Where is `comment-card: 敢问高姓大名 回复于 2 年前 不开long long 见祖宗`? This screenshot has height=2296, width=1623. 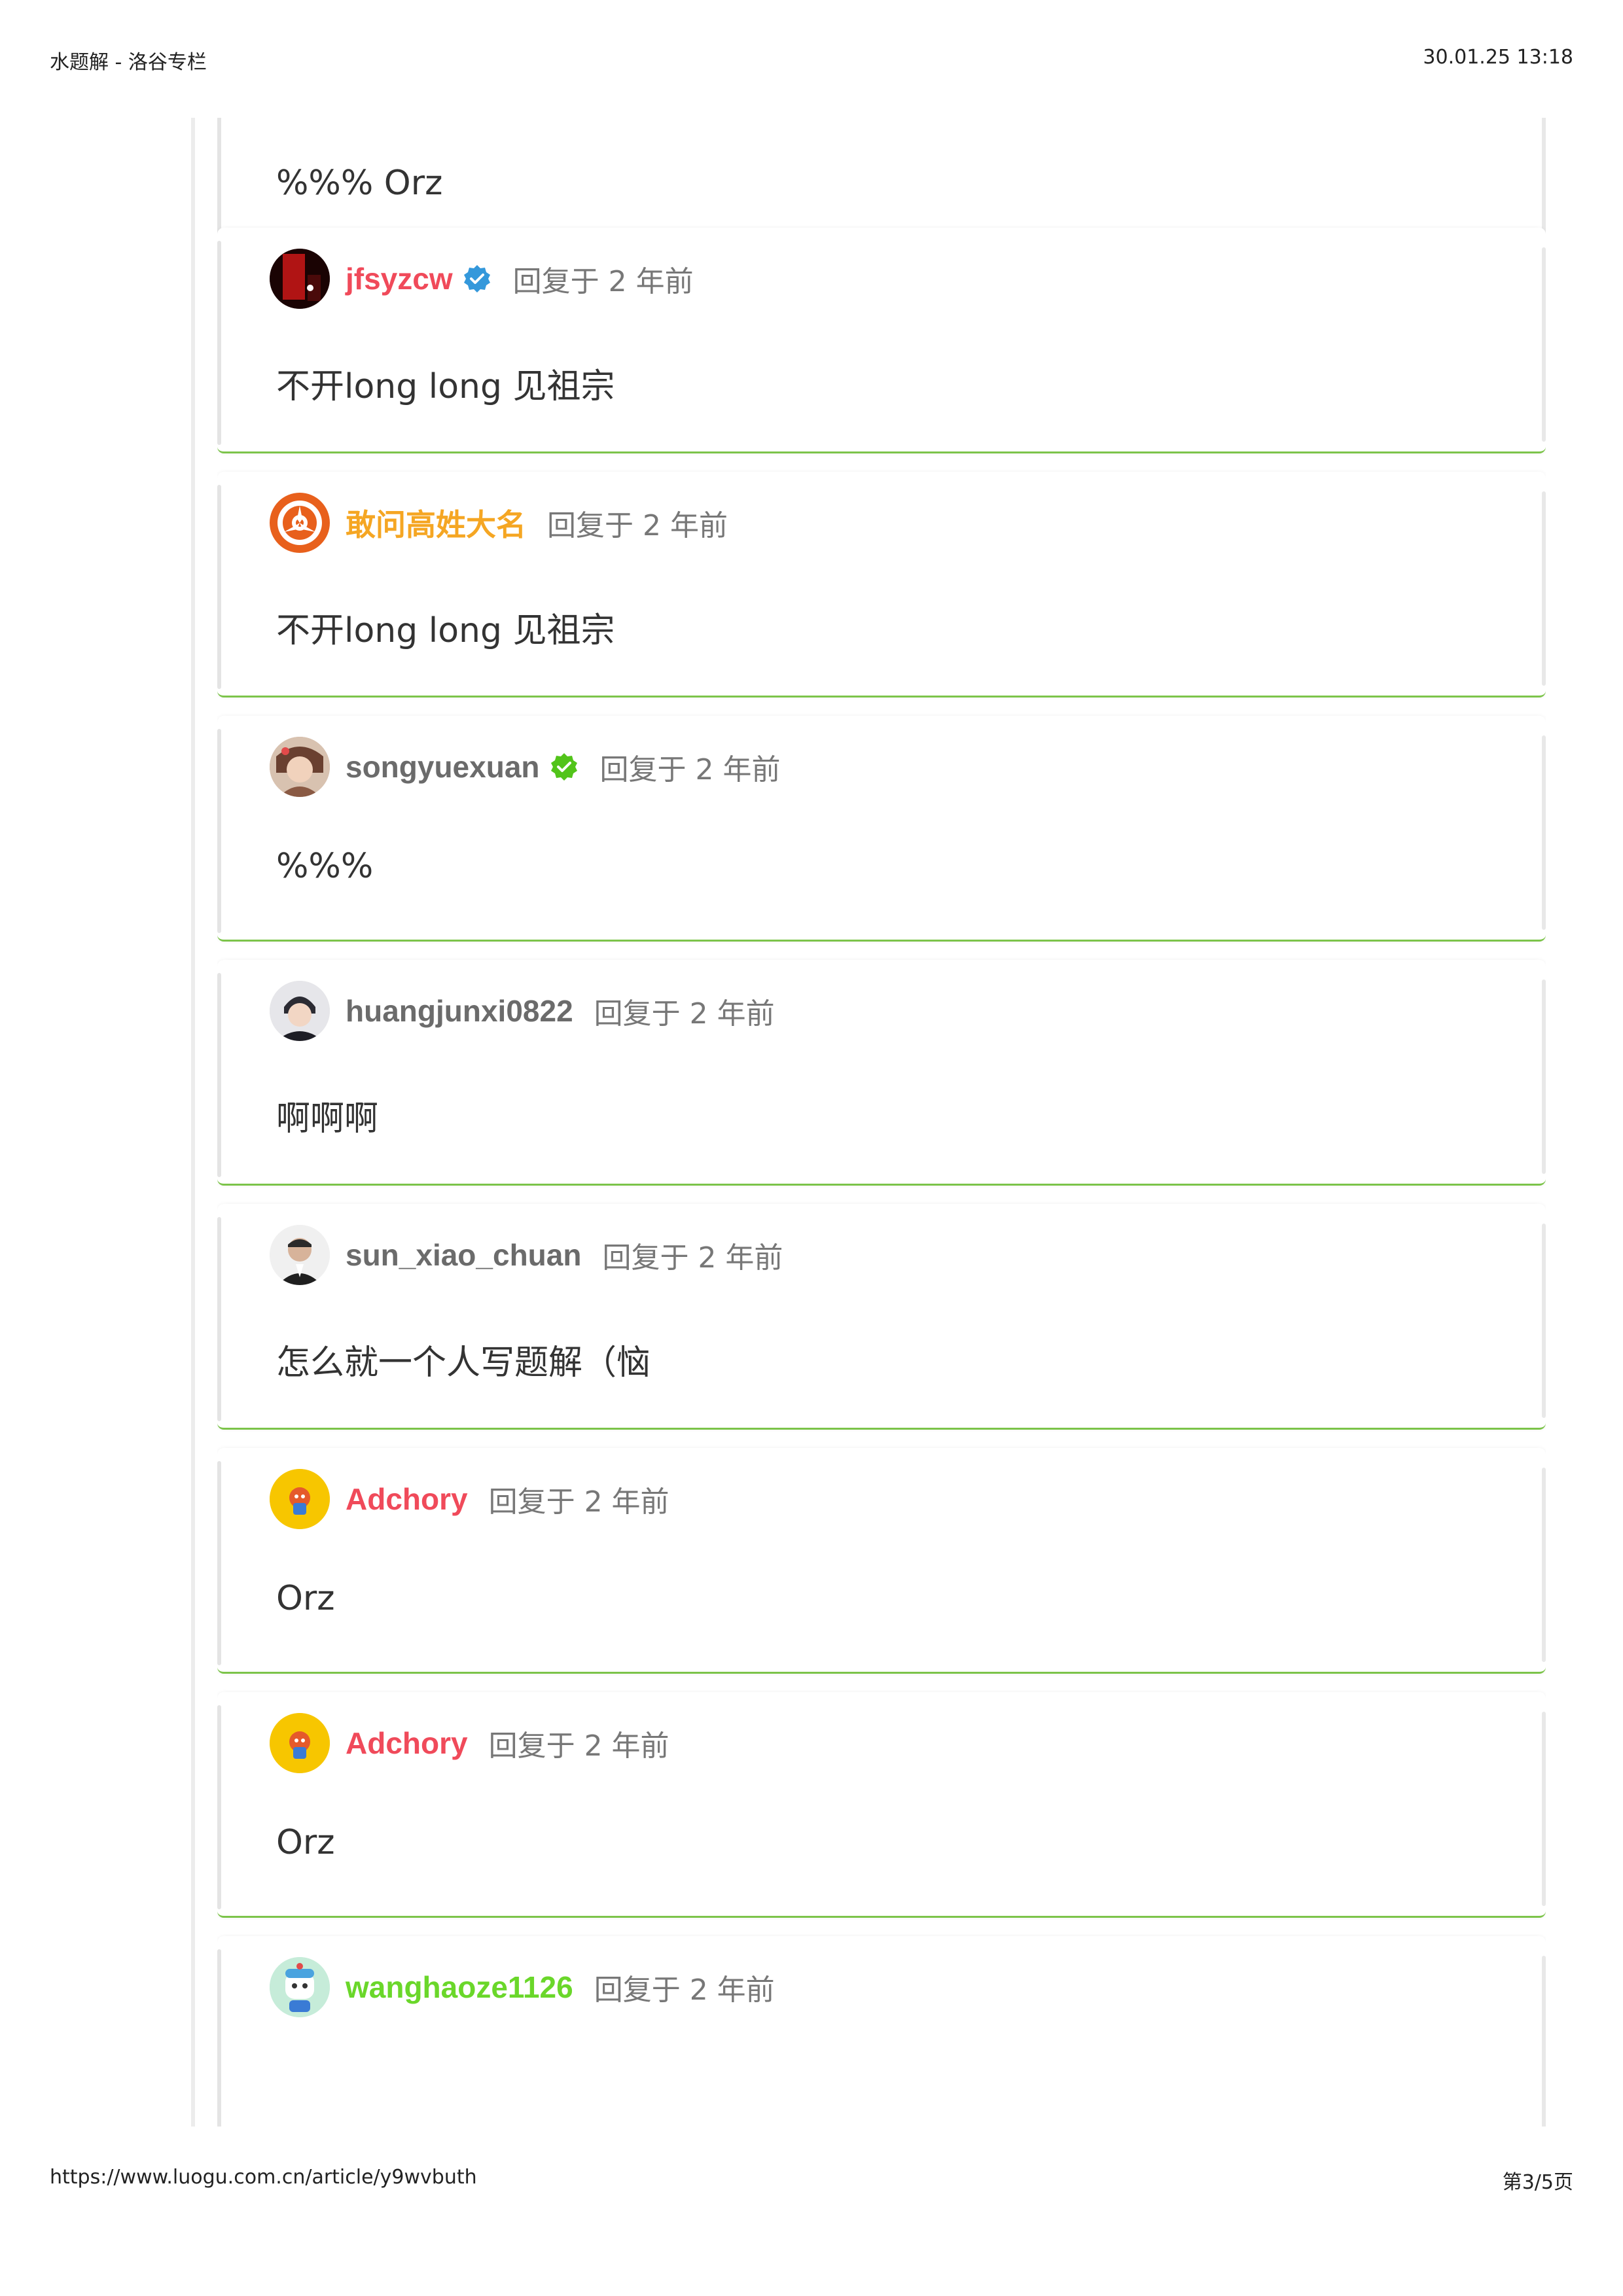
comment-card: 敢问高姓大名 回复于 2 年前 不开long long 见祖宗 is located at coordinates (881, 585).